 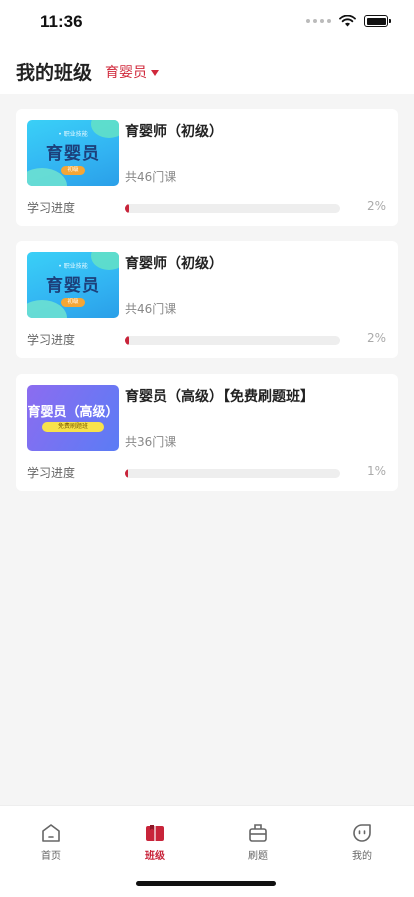 I want to click on page-title: 我的班级, so click(x=54, y=73).